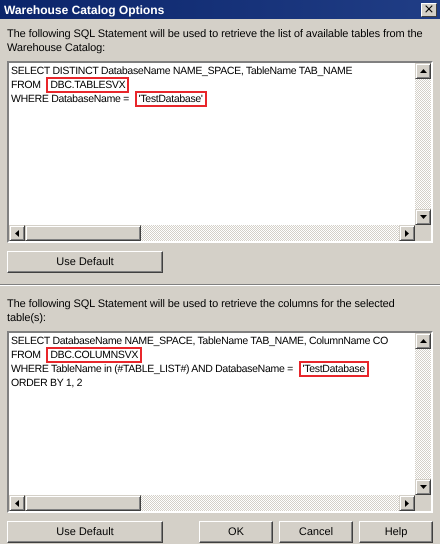  What do you see at coordinates (333, 369) in the screenshot?
I see `highlighted-sql-text: 'TestDatabase` at bounding box center [333, 369].